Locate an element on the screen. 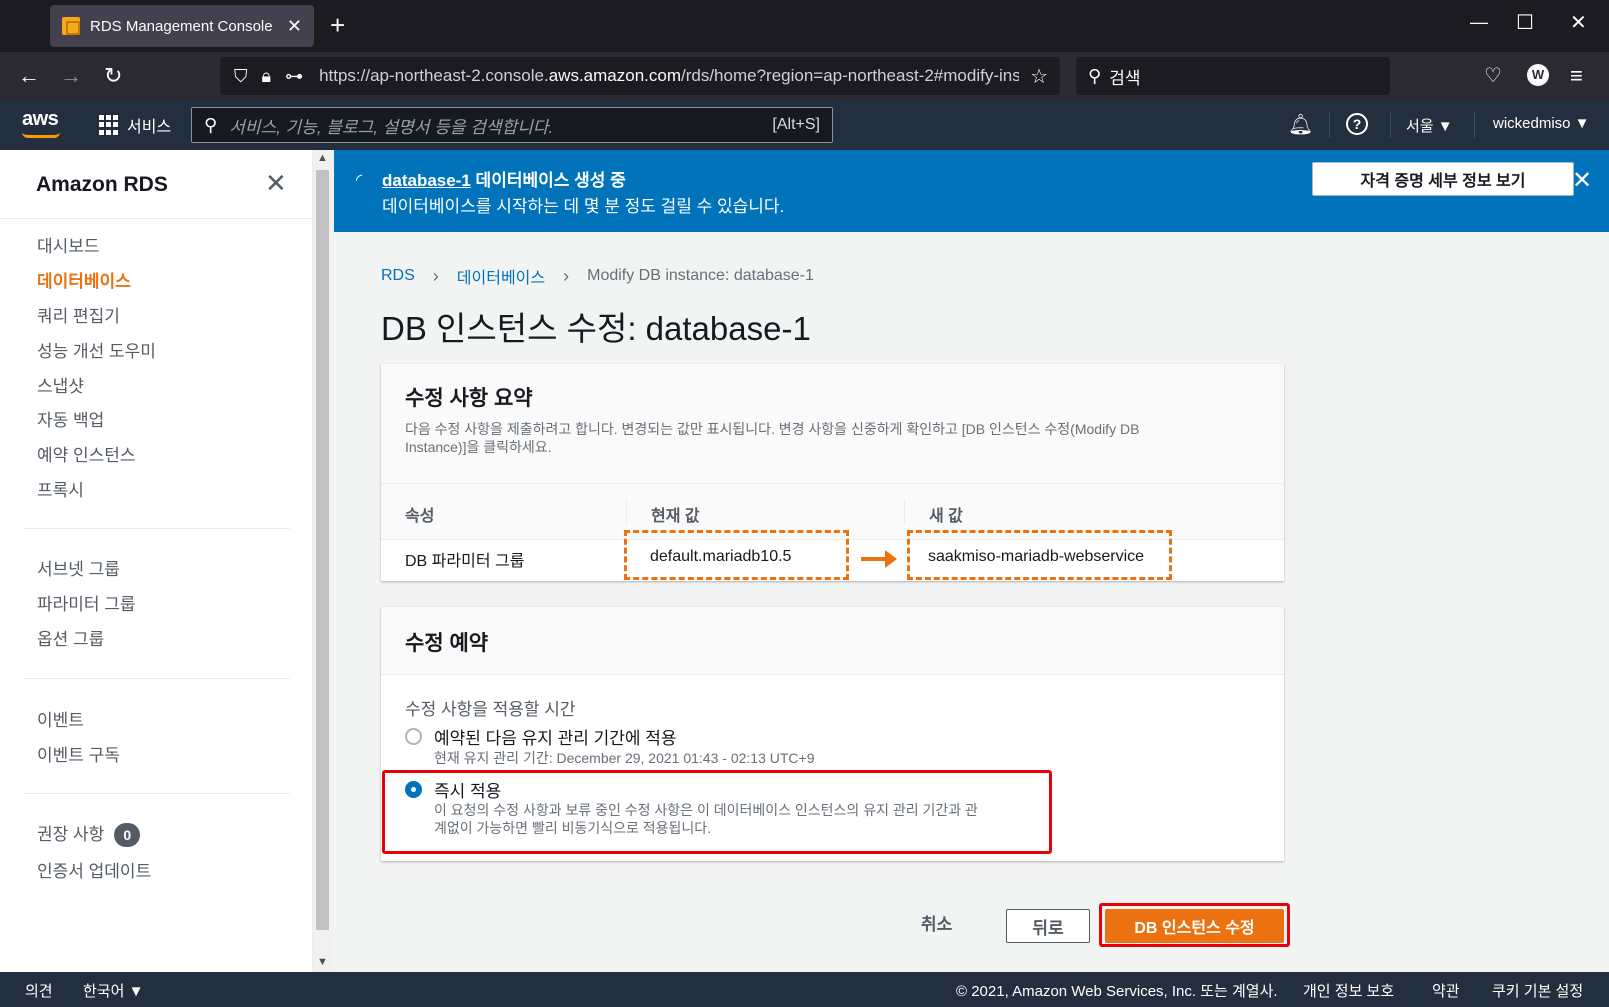 The width and height of the screenshot is (1609, 1007). aws-search-input: ⚲ 서비스, 기능, 블로그, 설명서 등을 검색합니다. [Alt+S] is located at coordinates (512, 125).